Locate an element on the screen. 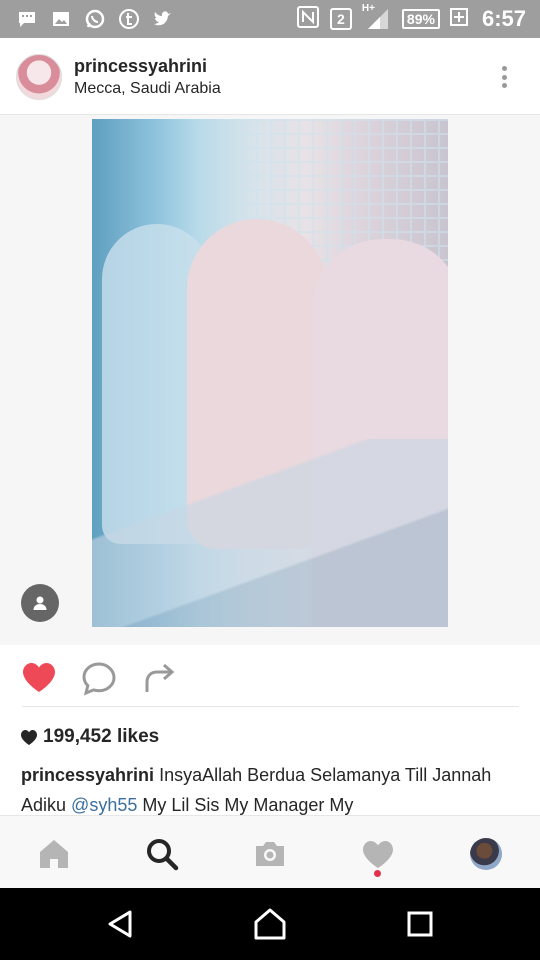  system-icons: 2 H+ 89% 6:57 is located at coordinates (411, 18).